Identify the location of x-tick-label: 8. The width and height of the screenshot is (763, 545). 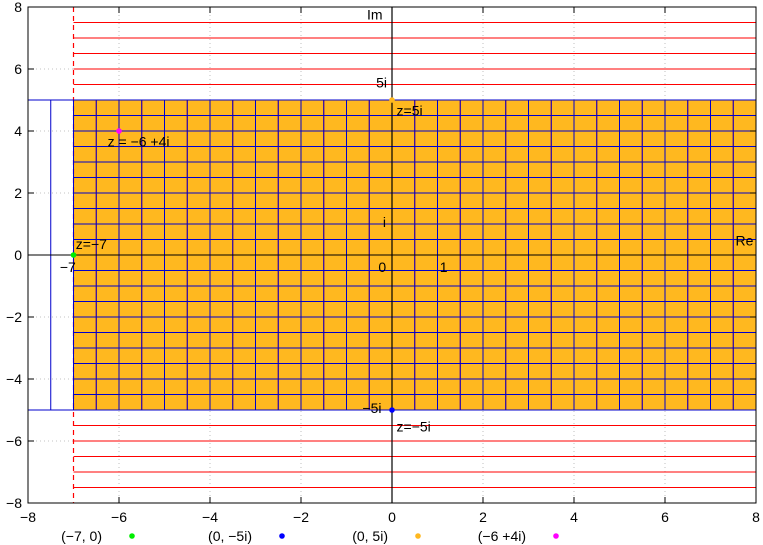
(756, 517).